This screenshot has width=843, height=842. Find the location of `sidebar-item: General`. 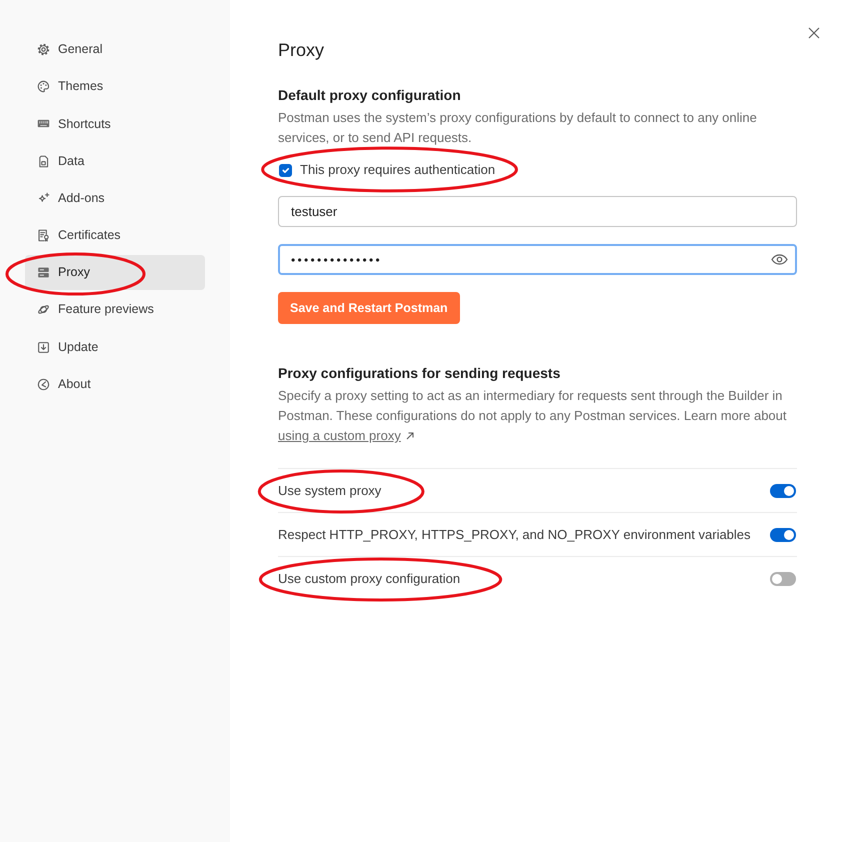

sidebar-item: General is located at coordinates (115, 49).